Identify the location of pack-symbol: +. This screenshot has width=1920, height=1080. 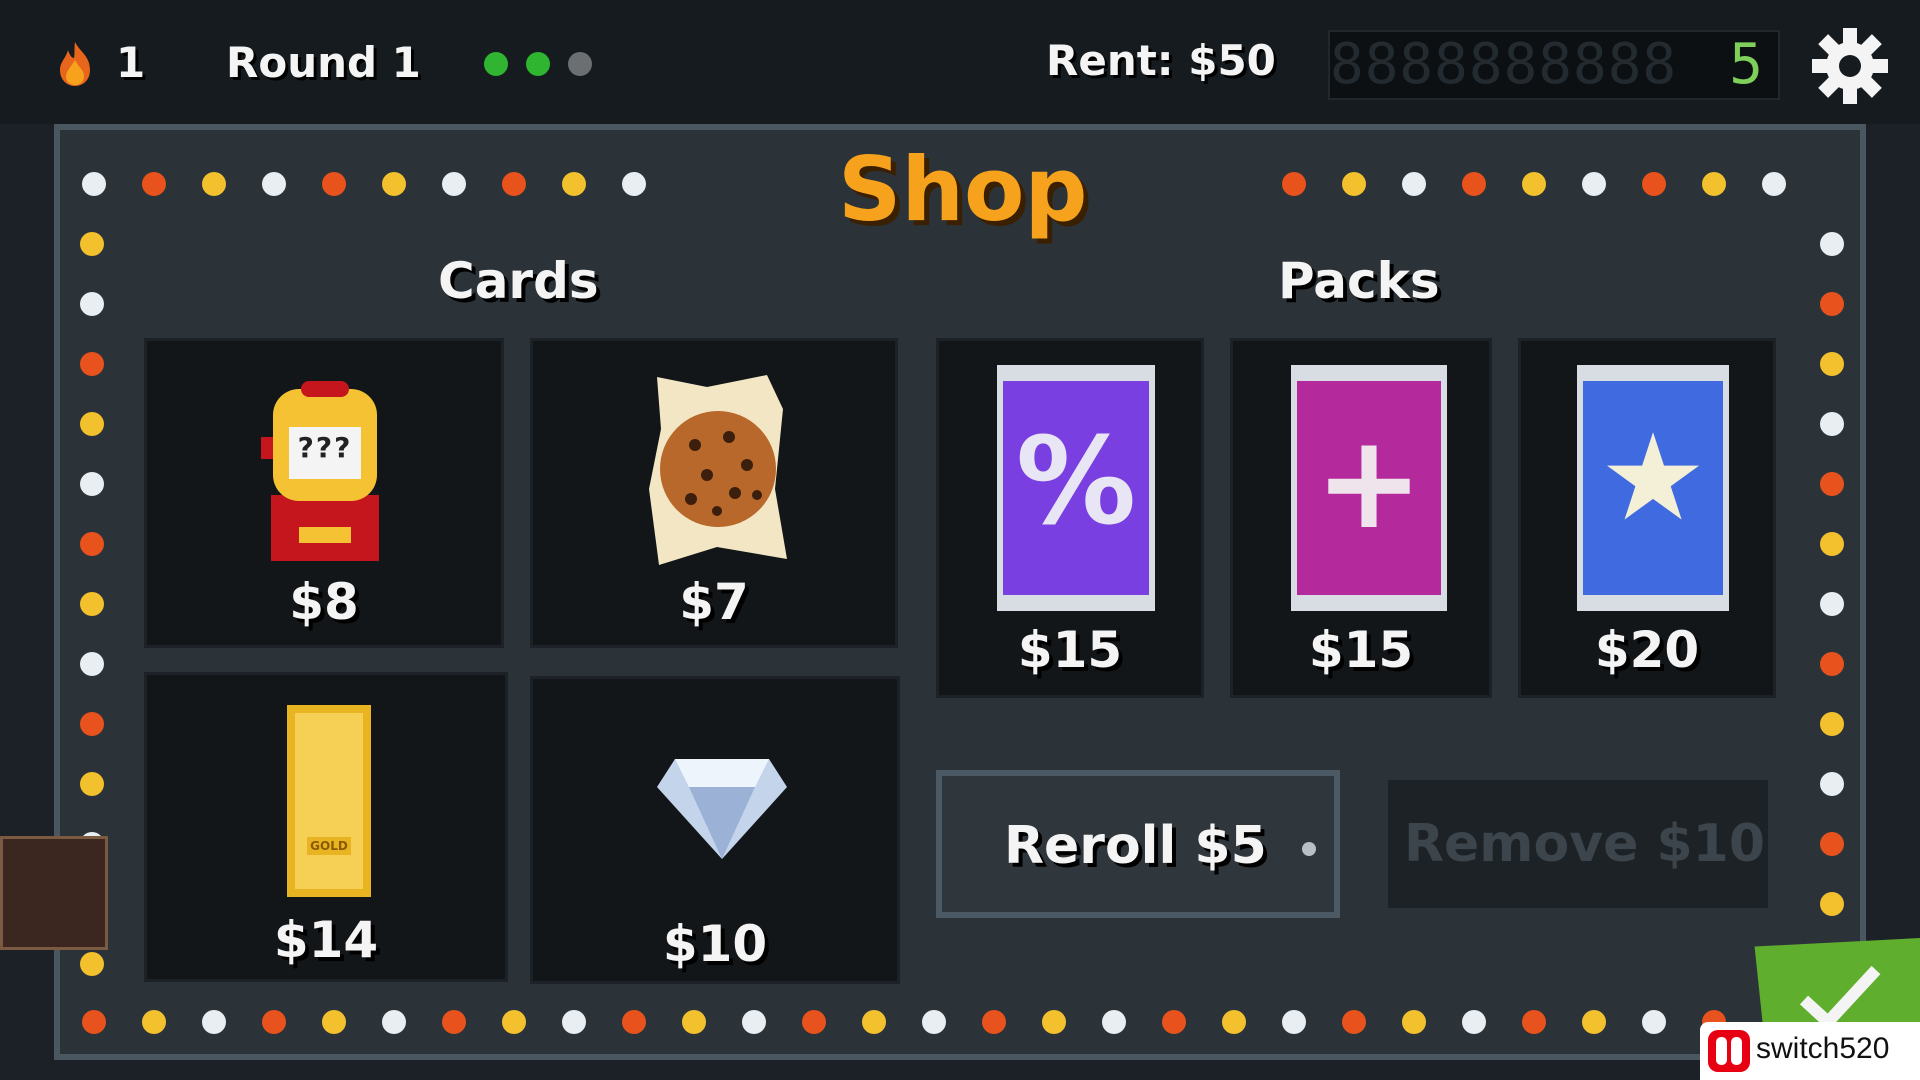
(1369, 482).